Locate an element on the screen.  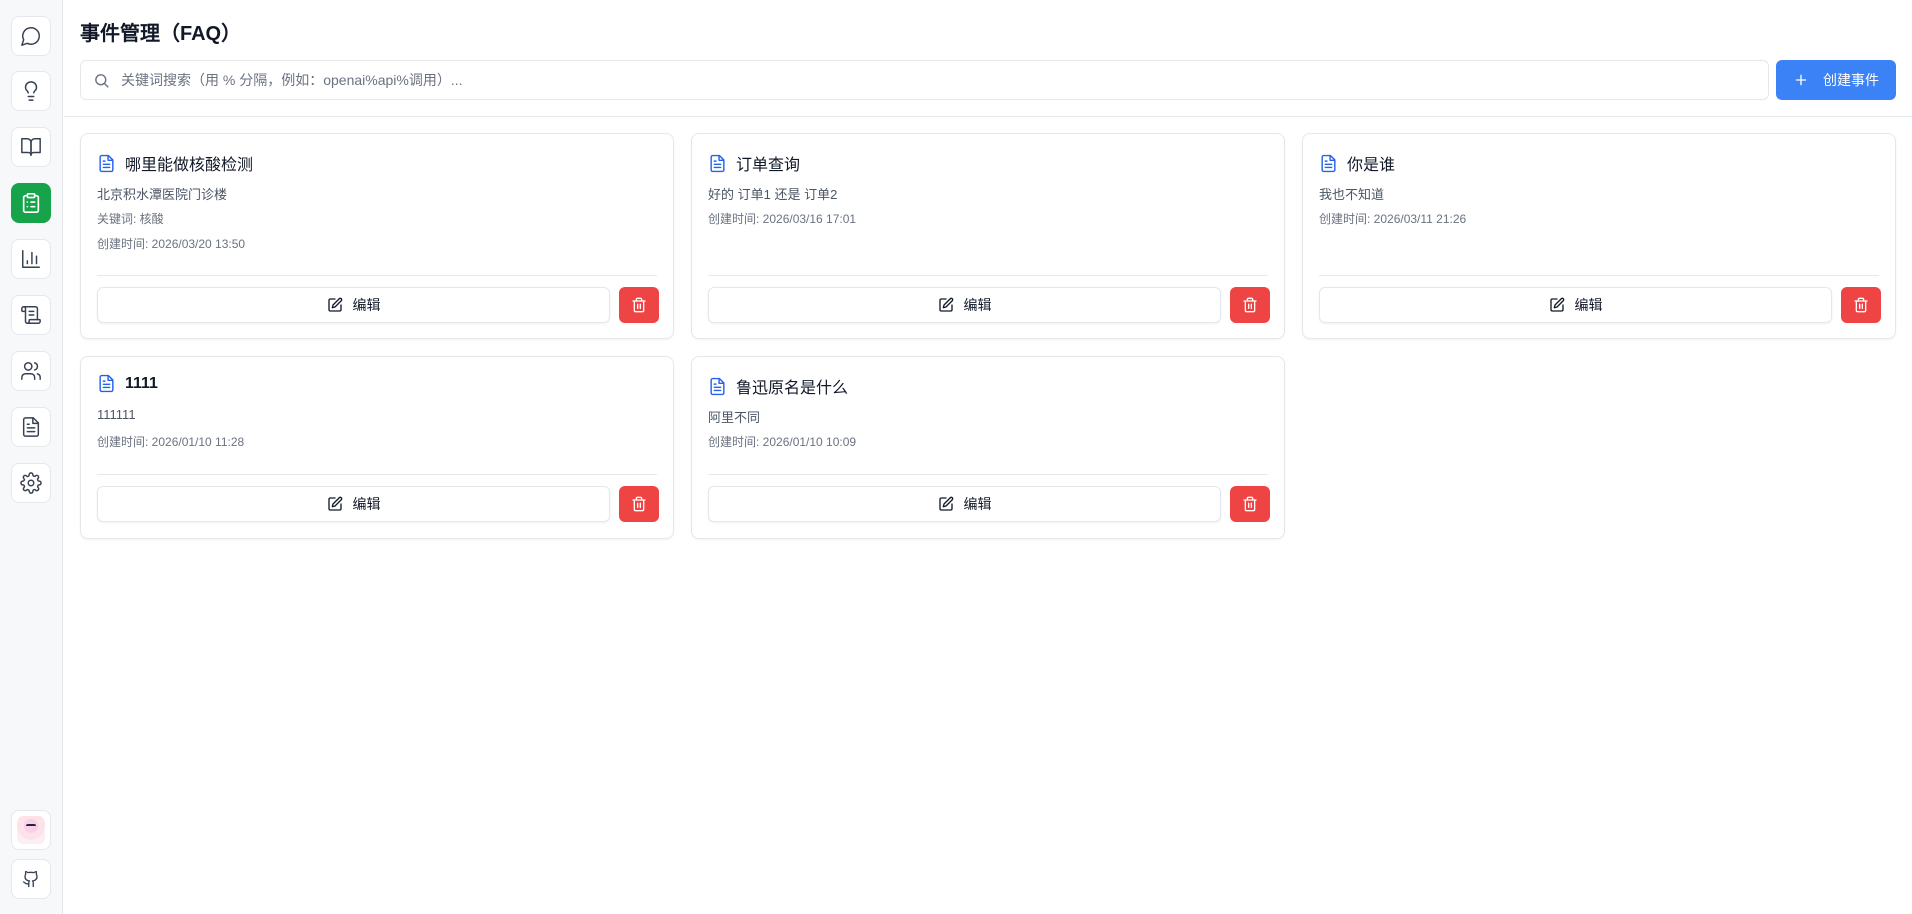
faq-card: 你是谁 我也不知道 创建时间: 2026/03/11 21:26 编辑 is located at coordinates (1599, 236).